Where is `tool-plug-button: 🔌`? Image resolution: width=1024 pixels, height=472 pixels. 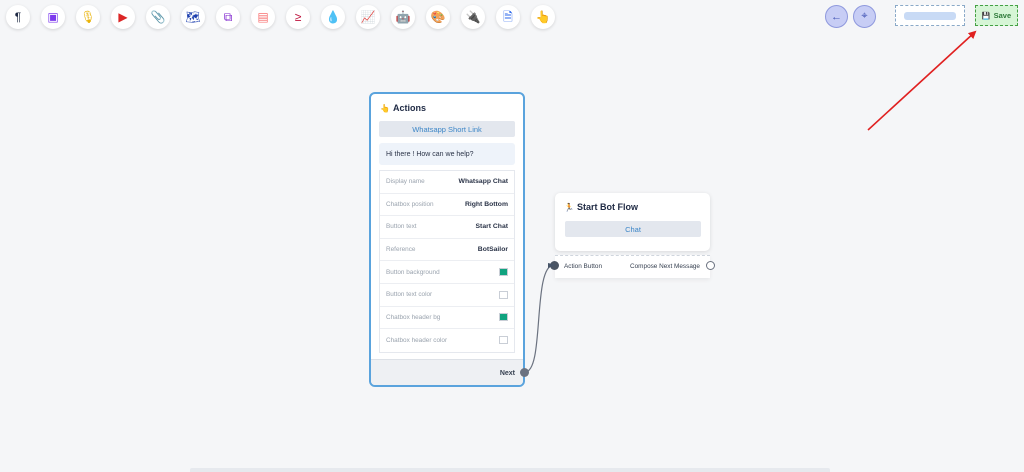
tool-plug-button: 🔌 is located at coordinates (473, 17).